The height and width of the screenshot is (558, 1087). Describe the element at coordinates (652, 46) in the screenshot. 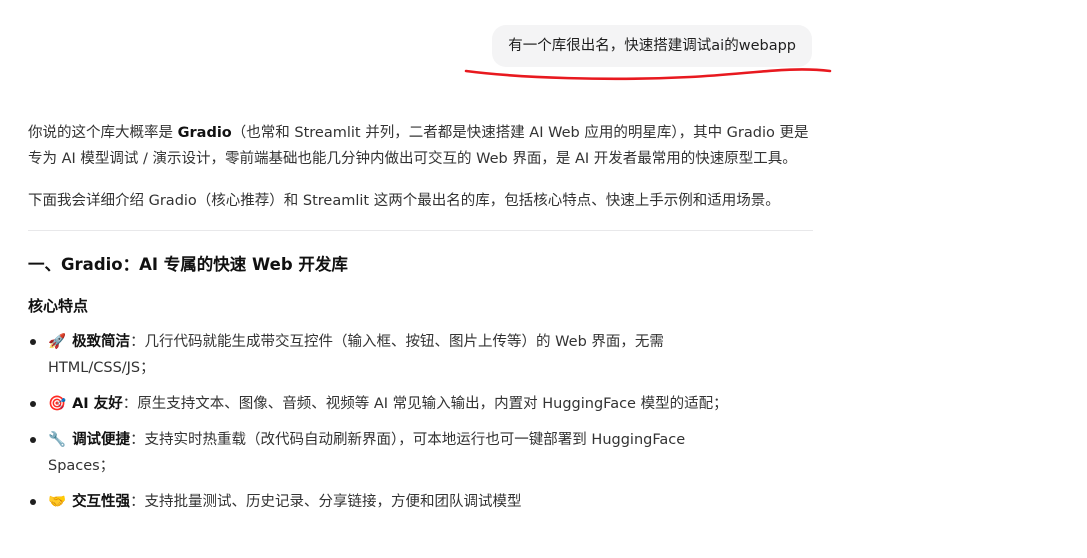

I see `user-message-bubble: 有一个库很出名，快速搭建调试ai的webapp` at that location.